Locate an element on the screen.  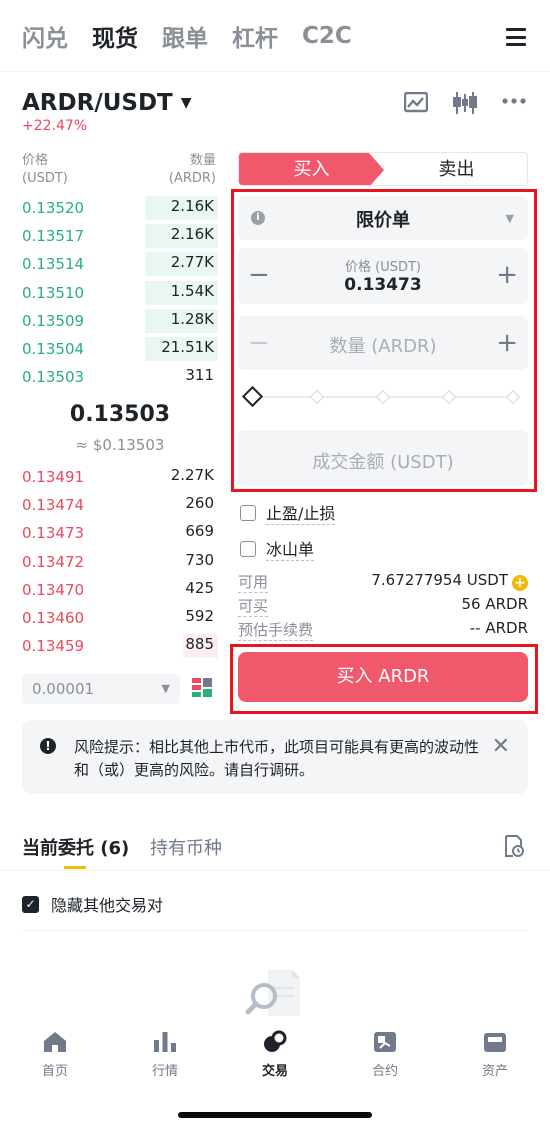
ask-quantity: 1.54K is located at coordinates (192, 290).